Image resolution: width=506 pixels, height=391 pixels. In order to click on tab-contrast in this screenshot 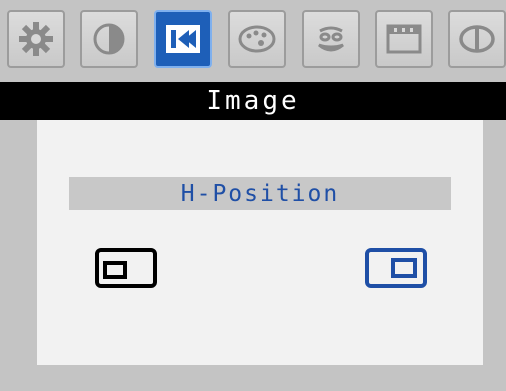, I will do `click(109, 39)`.